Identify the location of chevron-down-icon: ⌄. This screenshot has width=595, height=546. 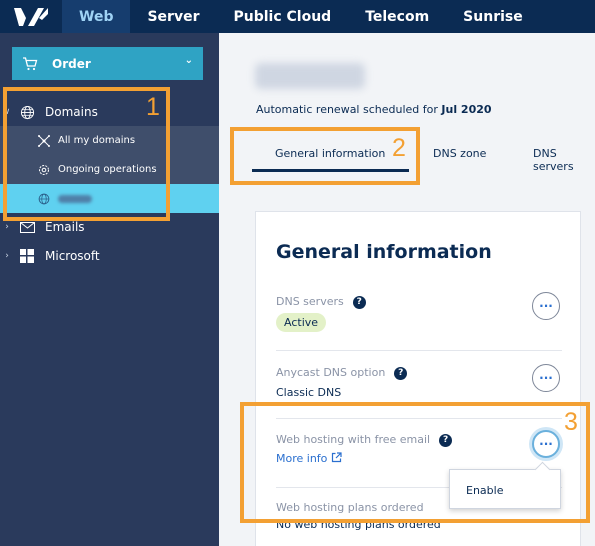
(188, 60).